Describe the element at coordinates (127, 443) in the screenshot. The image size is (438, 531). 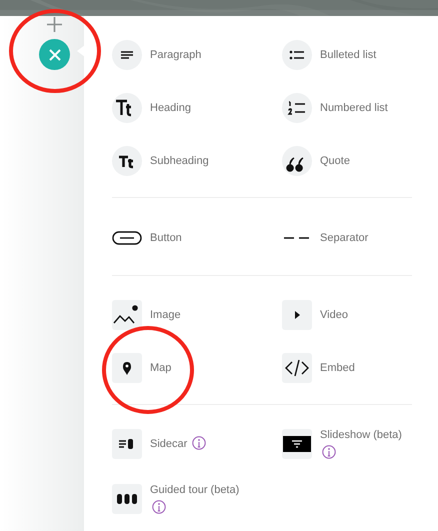
I see `lines-and-pill-icon` at that location.